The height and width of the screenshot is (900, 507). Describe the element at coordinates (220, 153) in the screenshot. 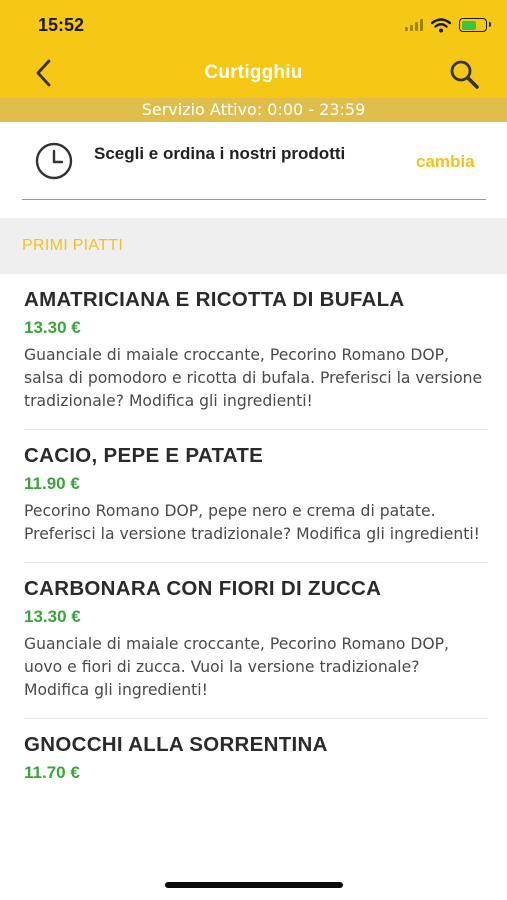

I see `order-mode-text: Scegli e ordina i nostri prodotti` at that location.